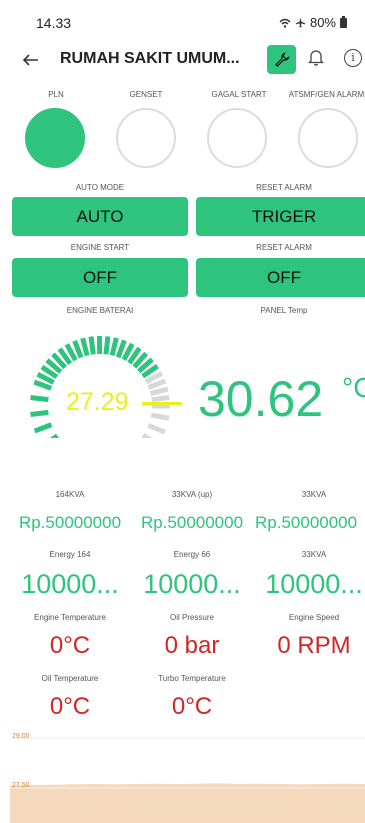 The height and width of the screenshot is (823, 365). I want to click on engine-temperature-label: Engine Temperature, so click(70, 617).